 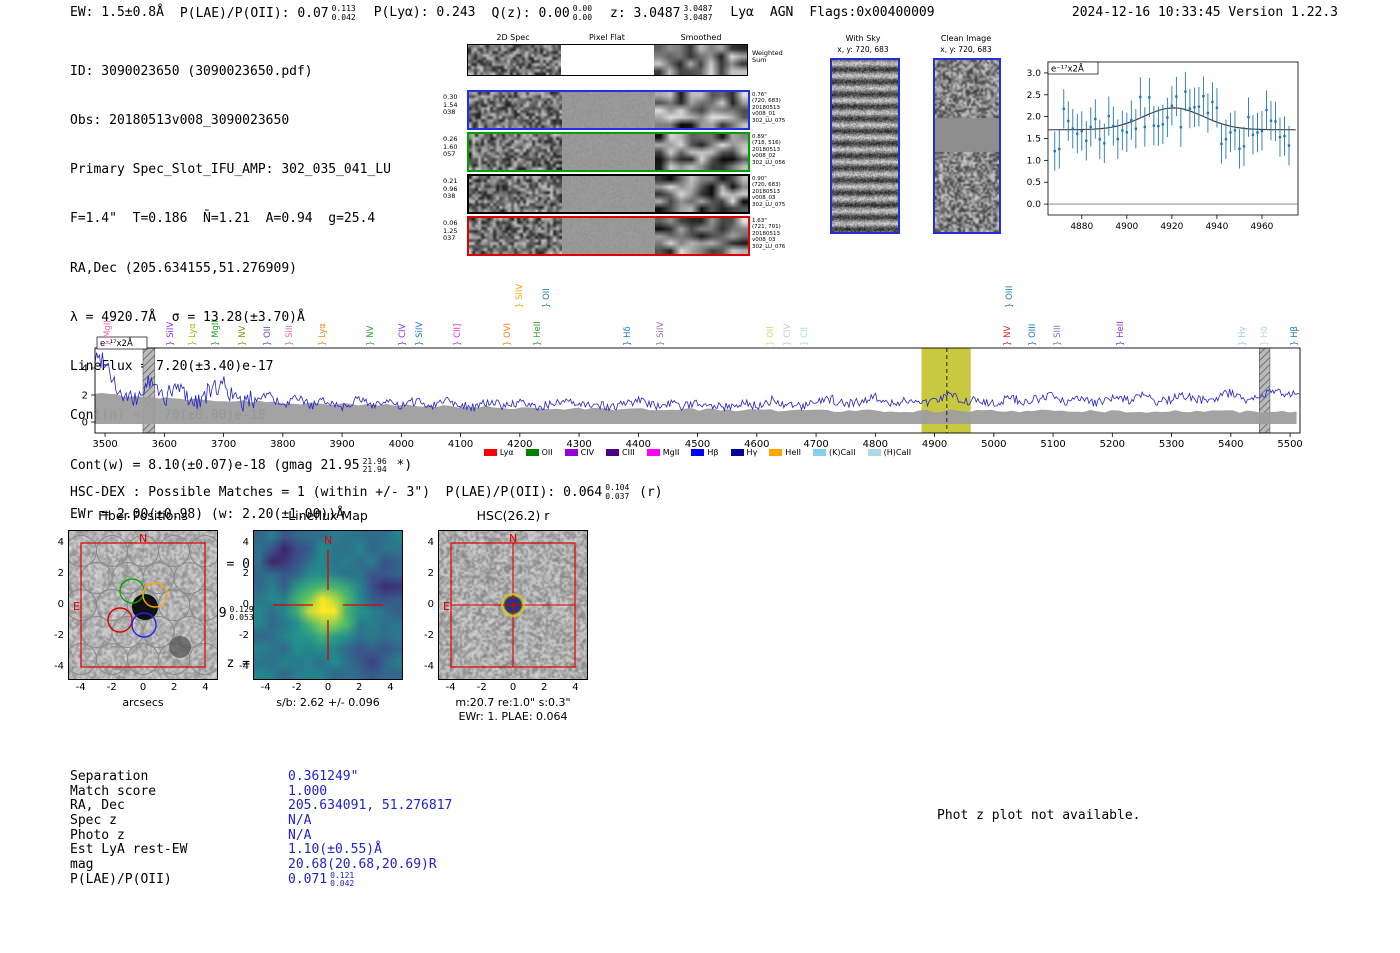 I want to click on legend-item: MgII, so click(x=663, y=452).